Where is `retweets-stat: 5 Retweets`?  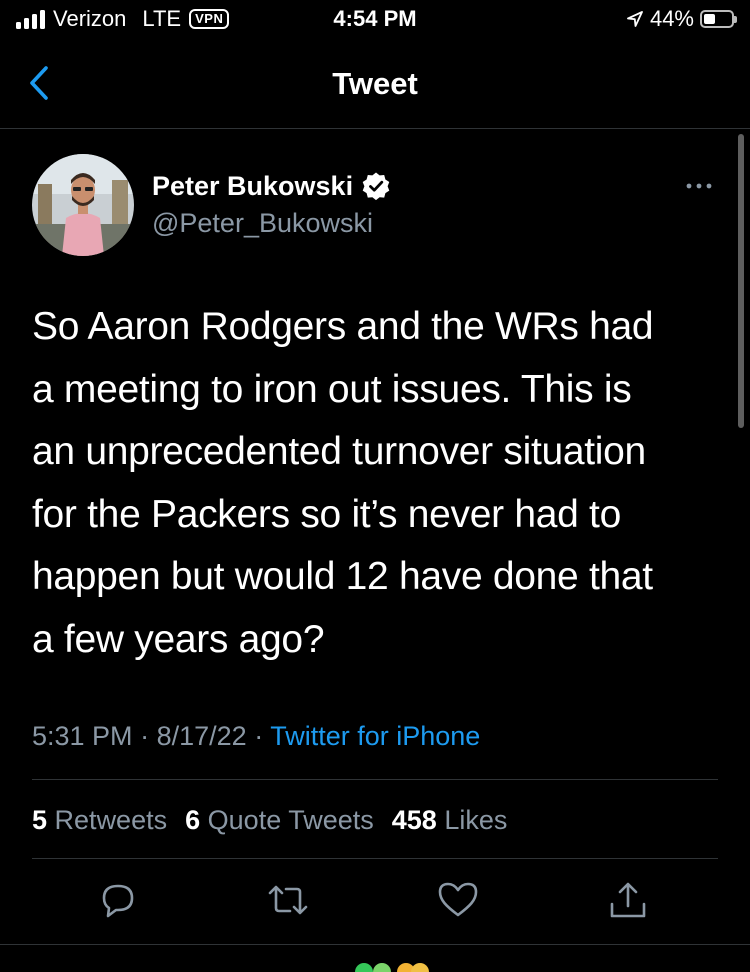 retweets-stat: 5 Retweets is located at coordinates (99, 820).